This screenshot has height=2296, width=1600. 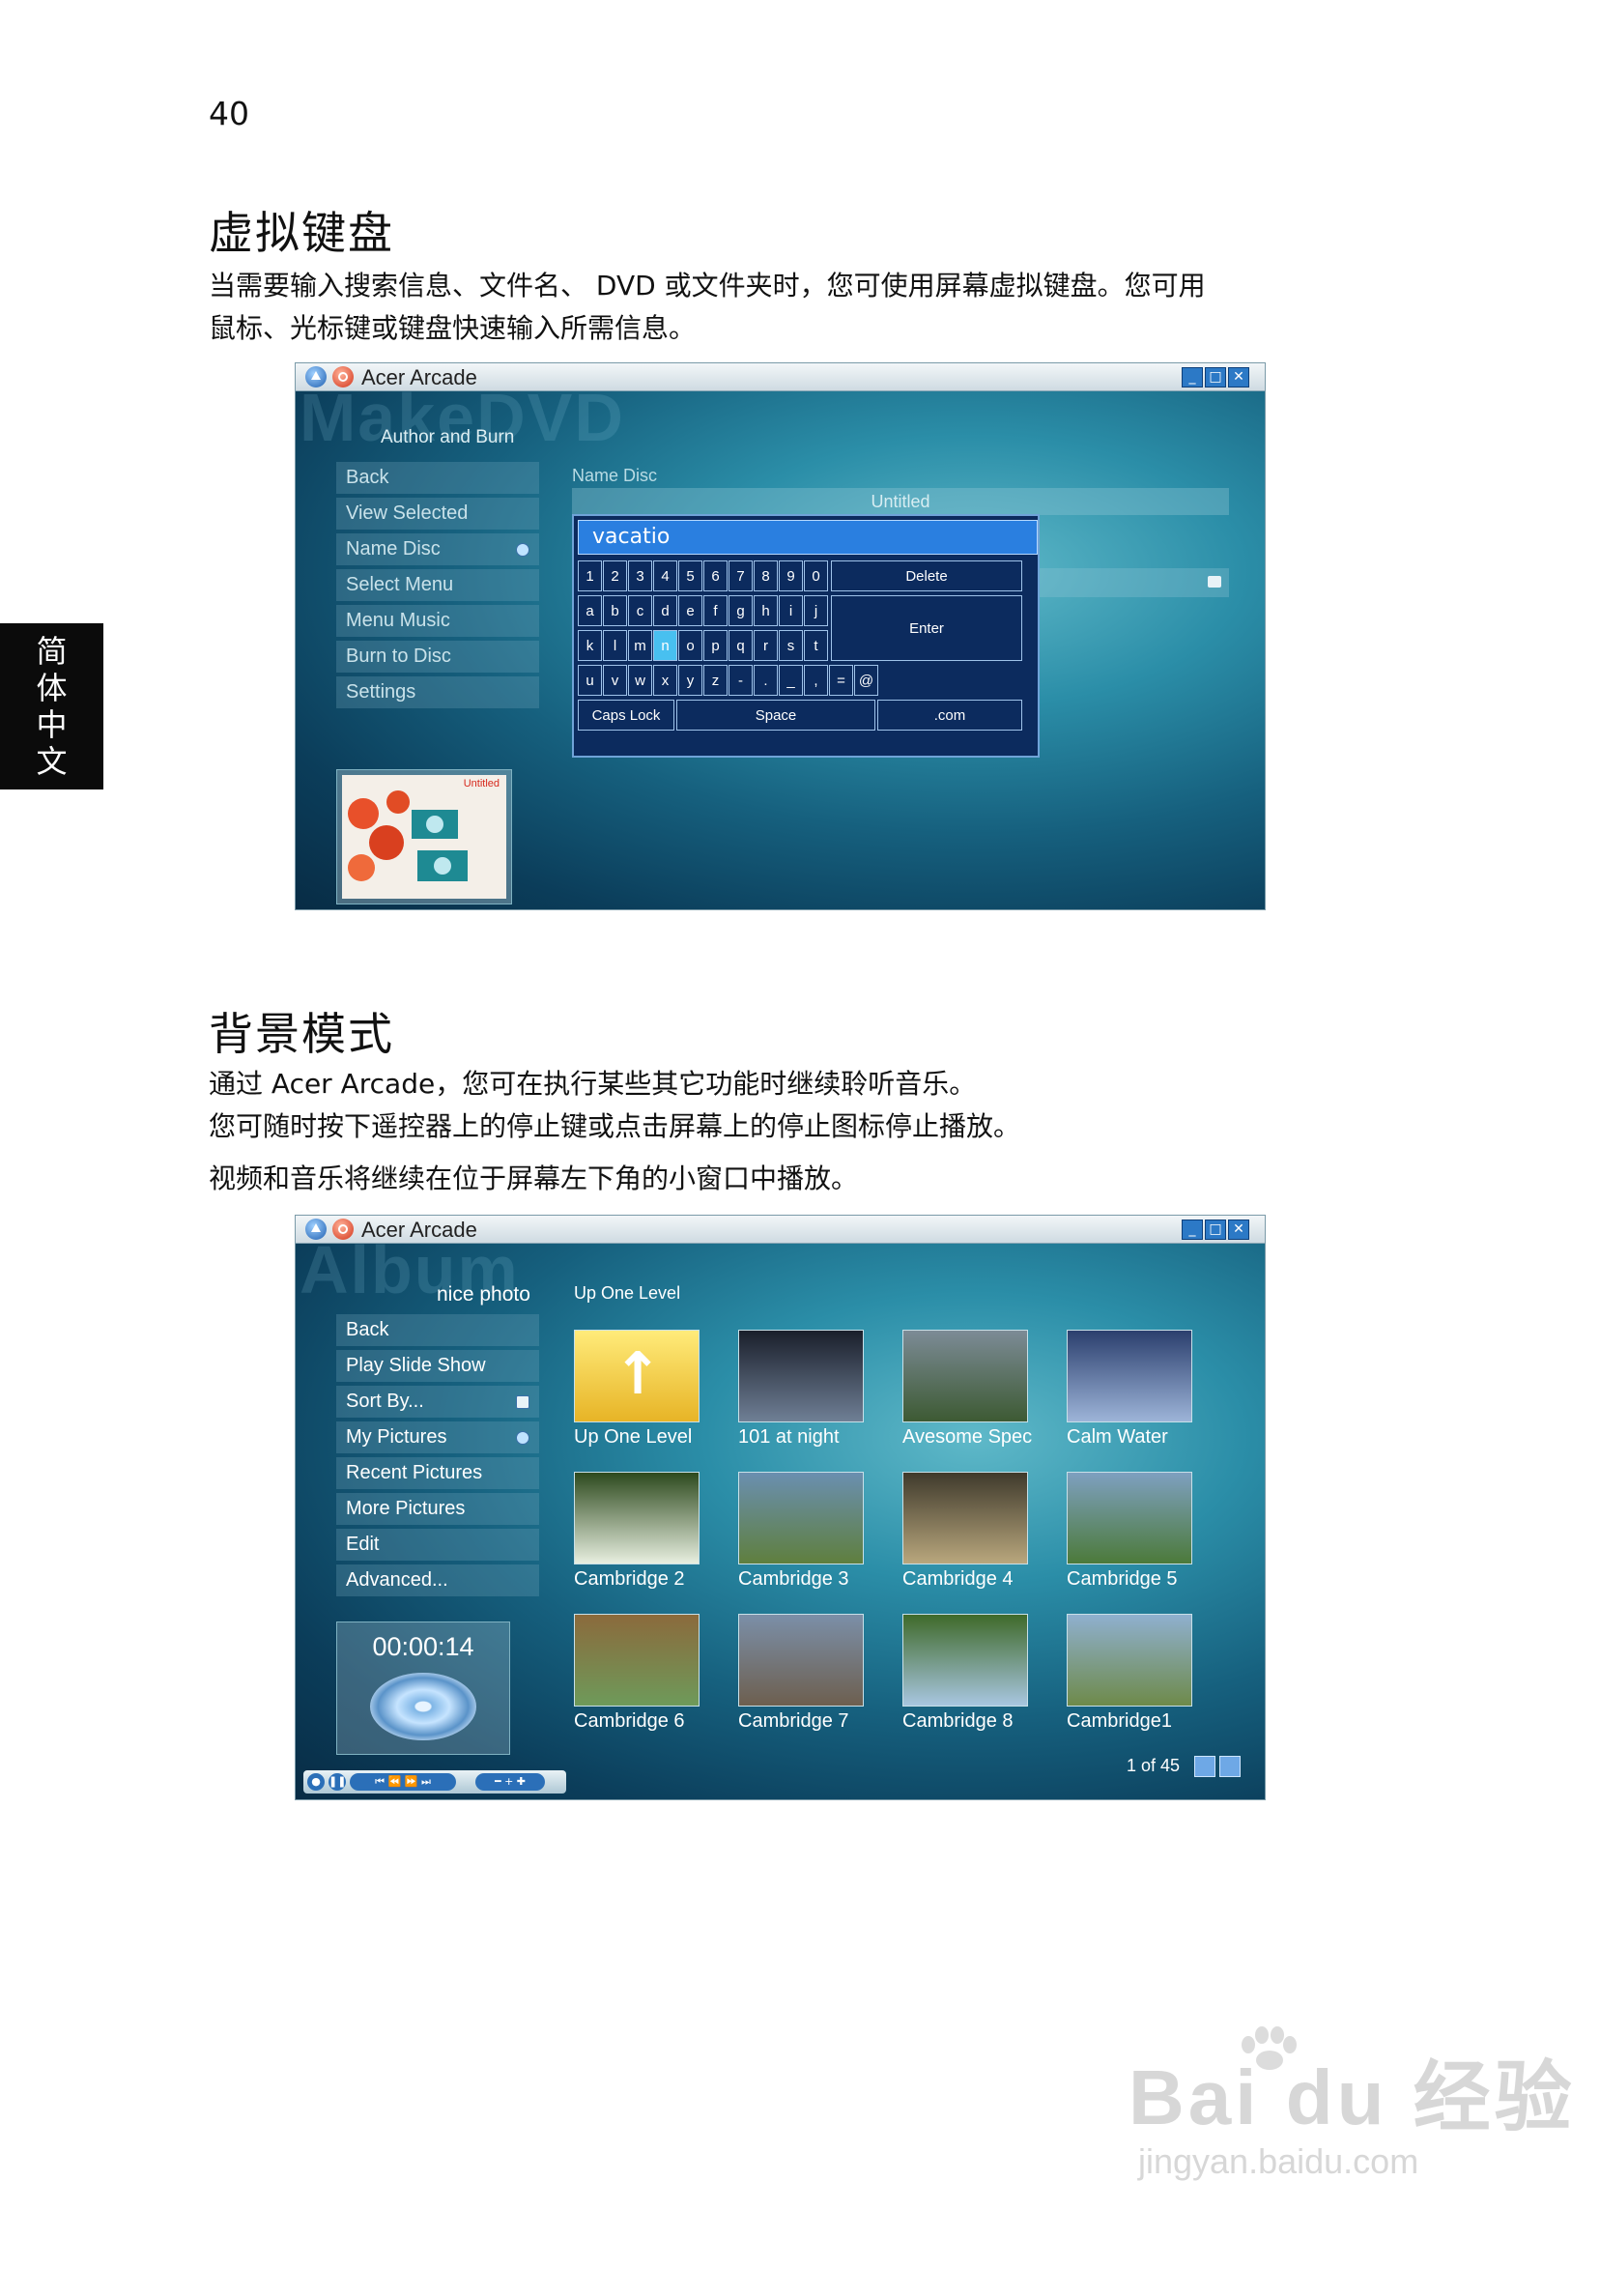 I want to click on thumbnail-item: 101 at night, so click(x=801, y=1389).